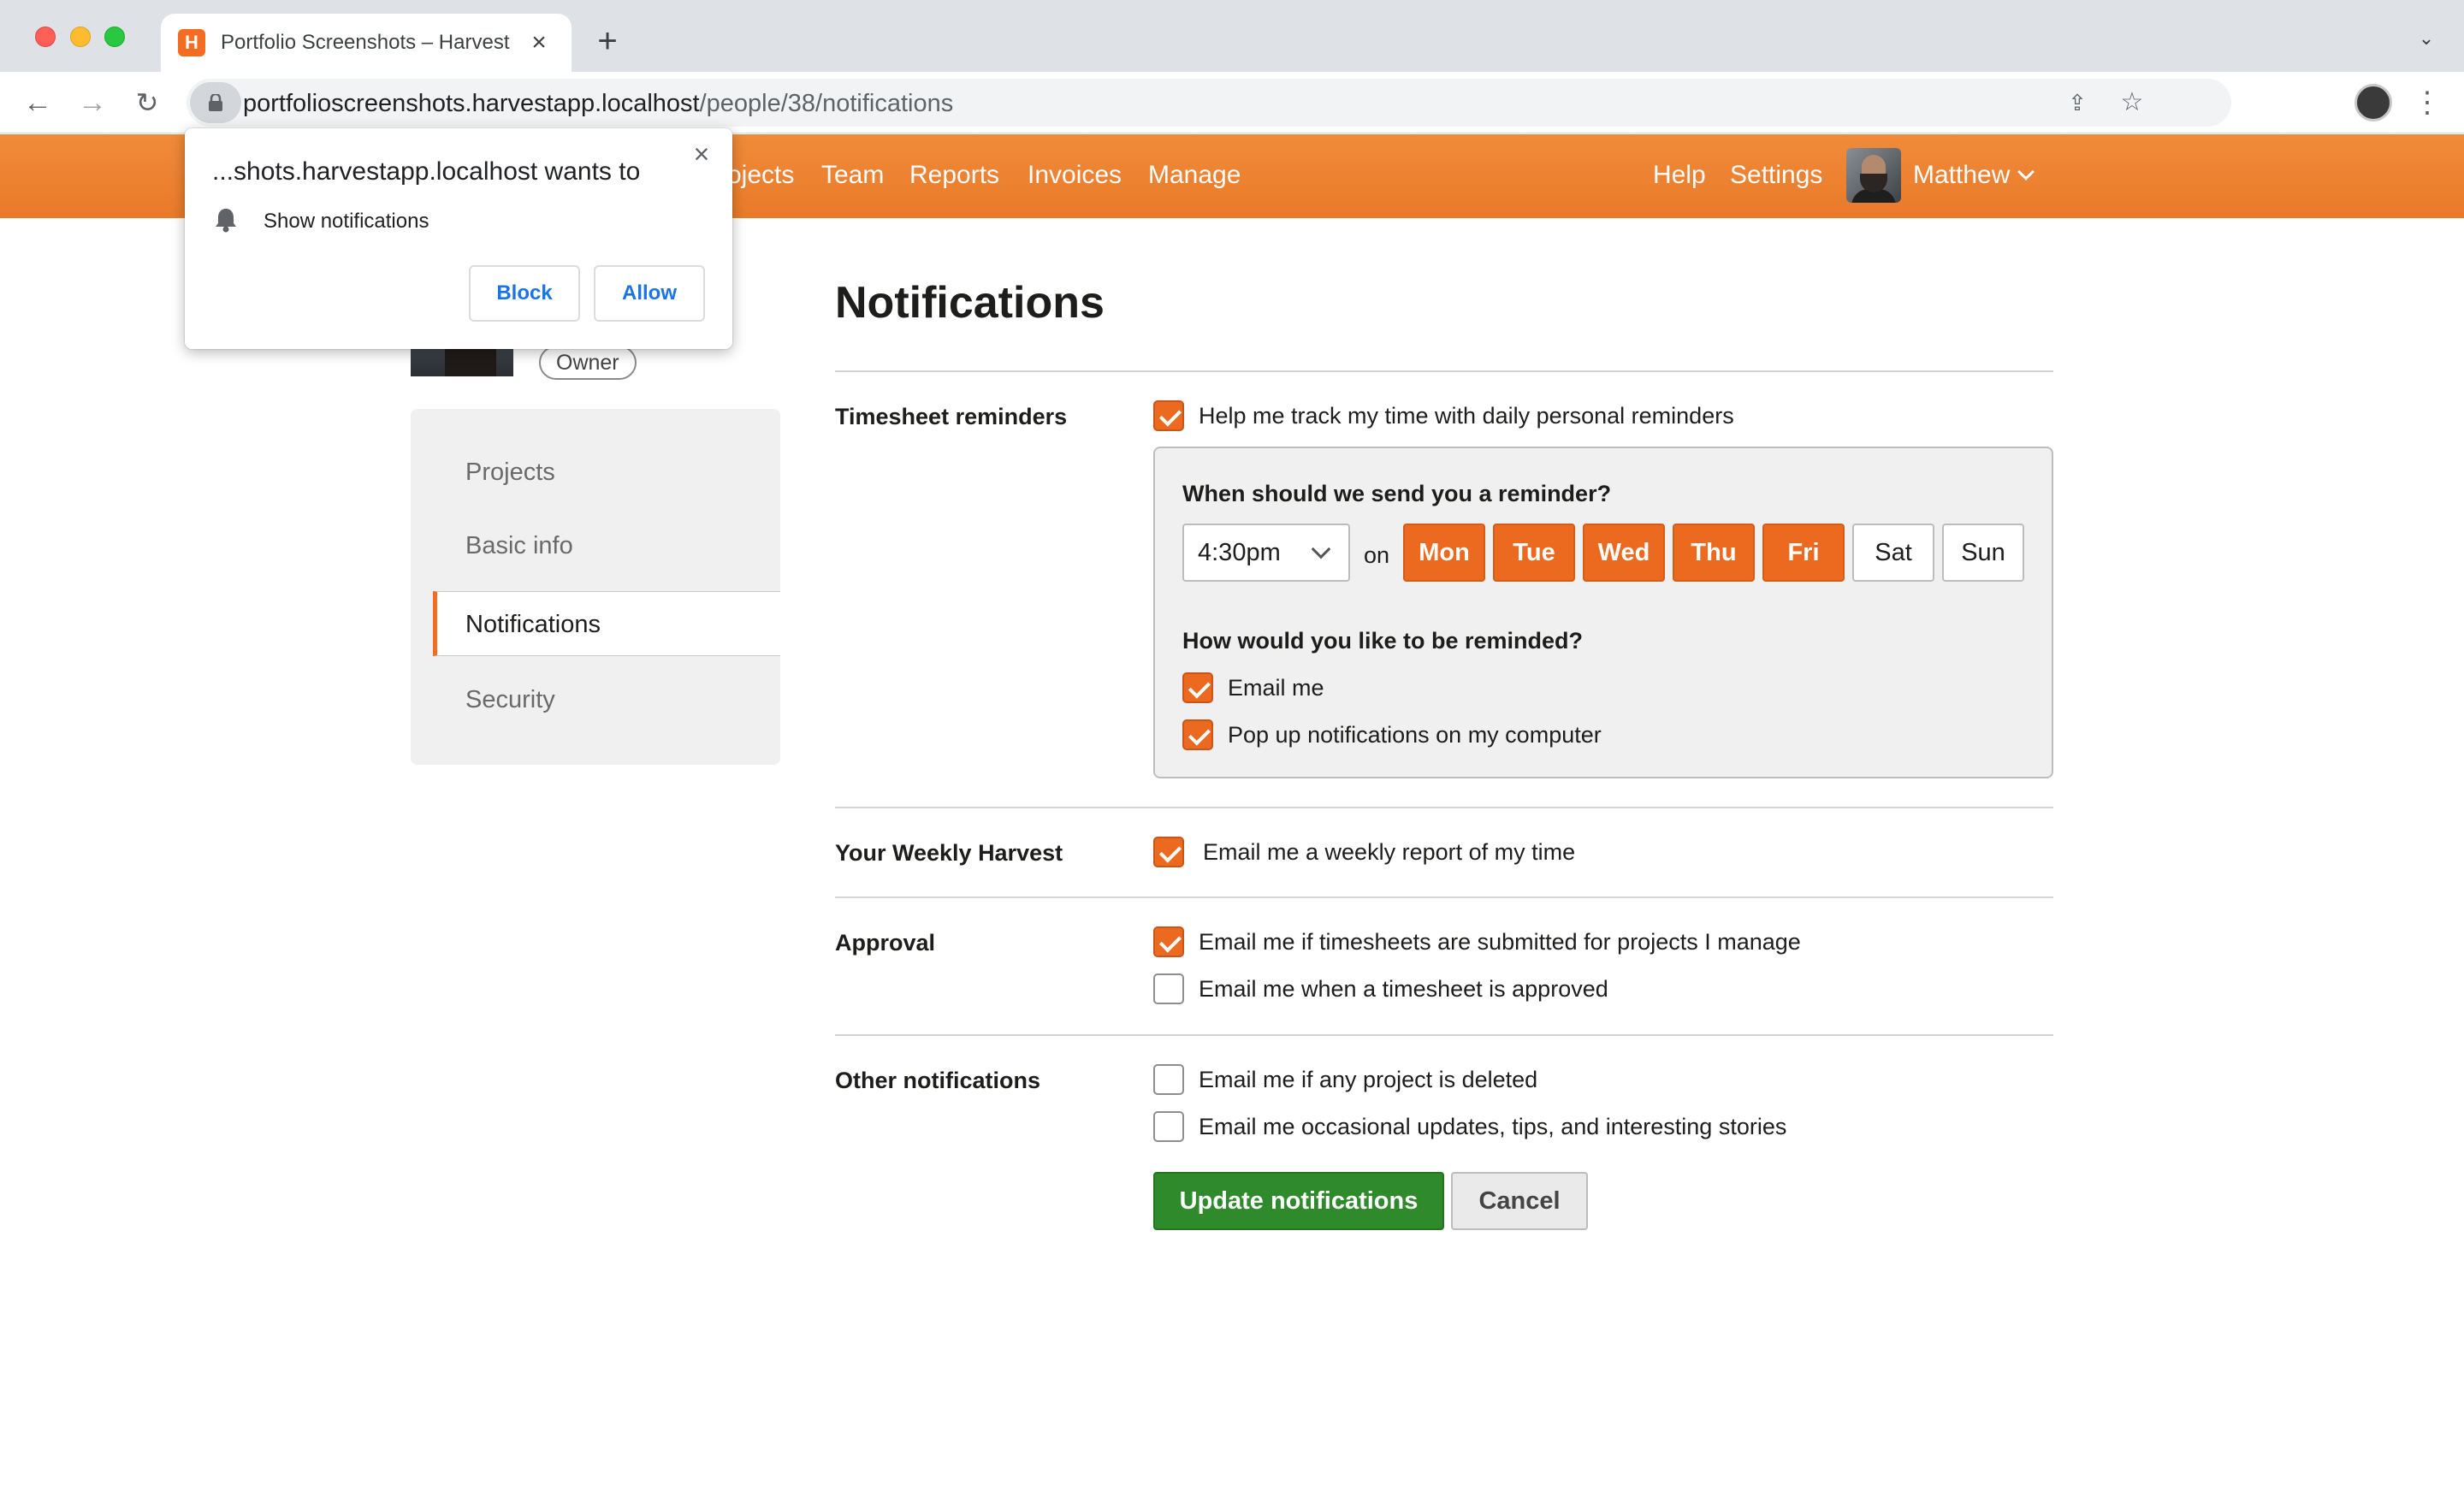 The height and width of the screenshot is (1497, 2464). What do you see at coordinates (701, 154) in the screenshot?
I see `close-icon: ×` at bounding box center [701, 154].